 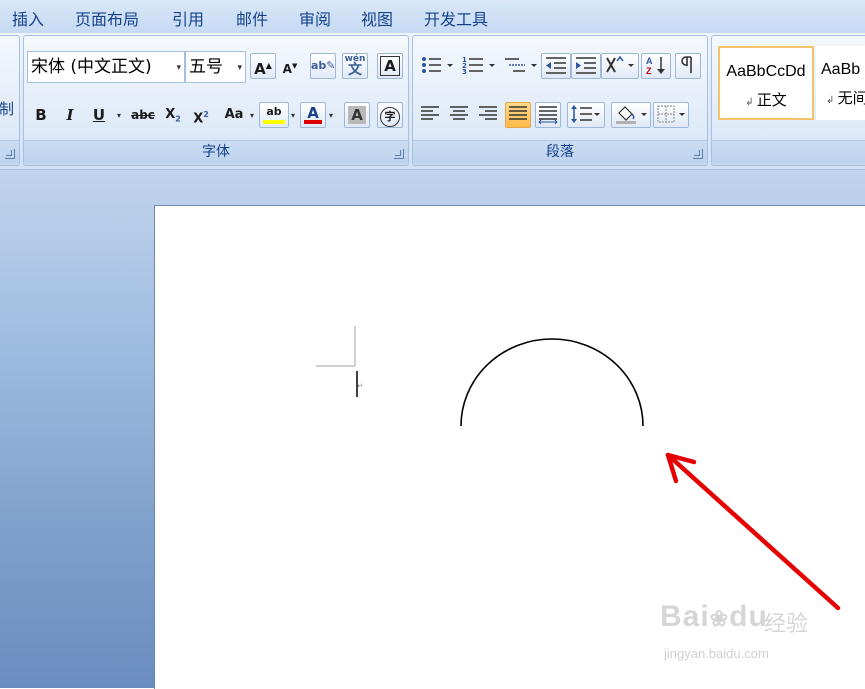 I want to click on chinese-layout-icon, so click(x=620, y=64).